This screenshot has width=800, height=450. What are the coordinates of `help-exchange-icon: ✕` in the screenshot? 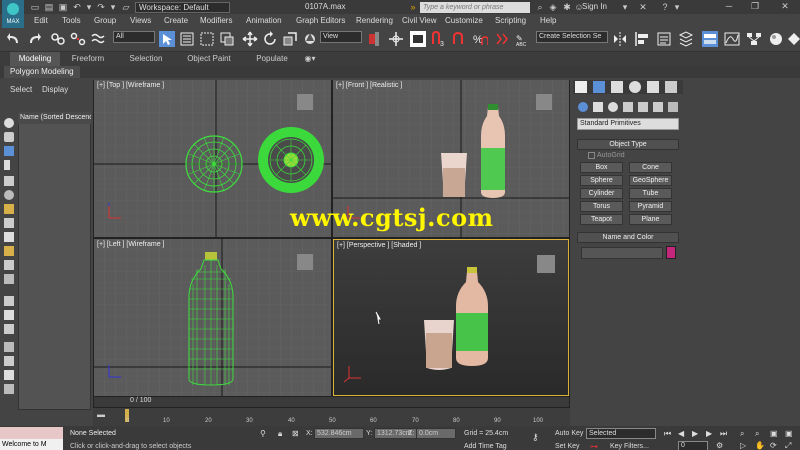 It's located at (643, 7).